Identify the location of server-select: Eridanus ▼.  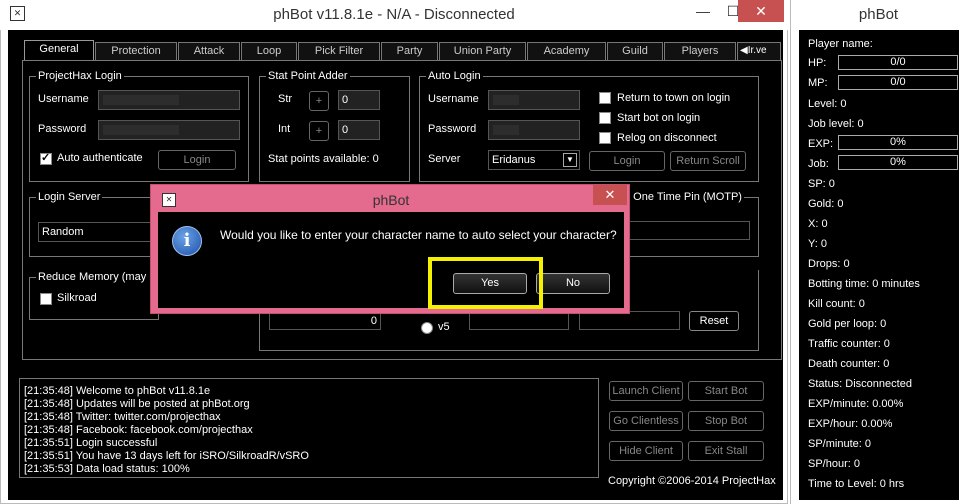
(534, 160).